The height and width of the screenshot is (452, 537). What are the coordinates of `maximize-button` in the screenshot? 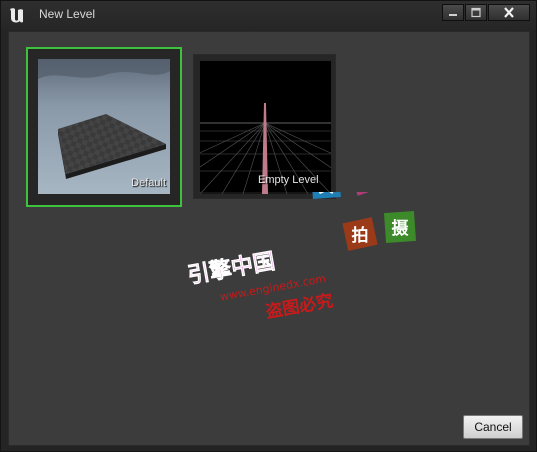 It's located at (476, 12).